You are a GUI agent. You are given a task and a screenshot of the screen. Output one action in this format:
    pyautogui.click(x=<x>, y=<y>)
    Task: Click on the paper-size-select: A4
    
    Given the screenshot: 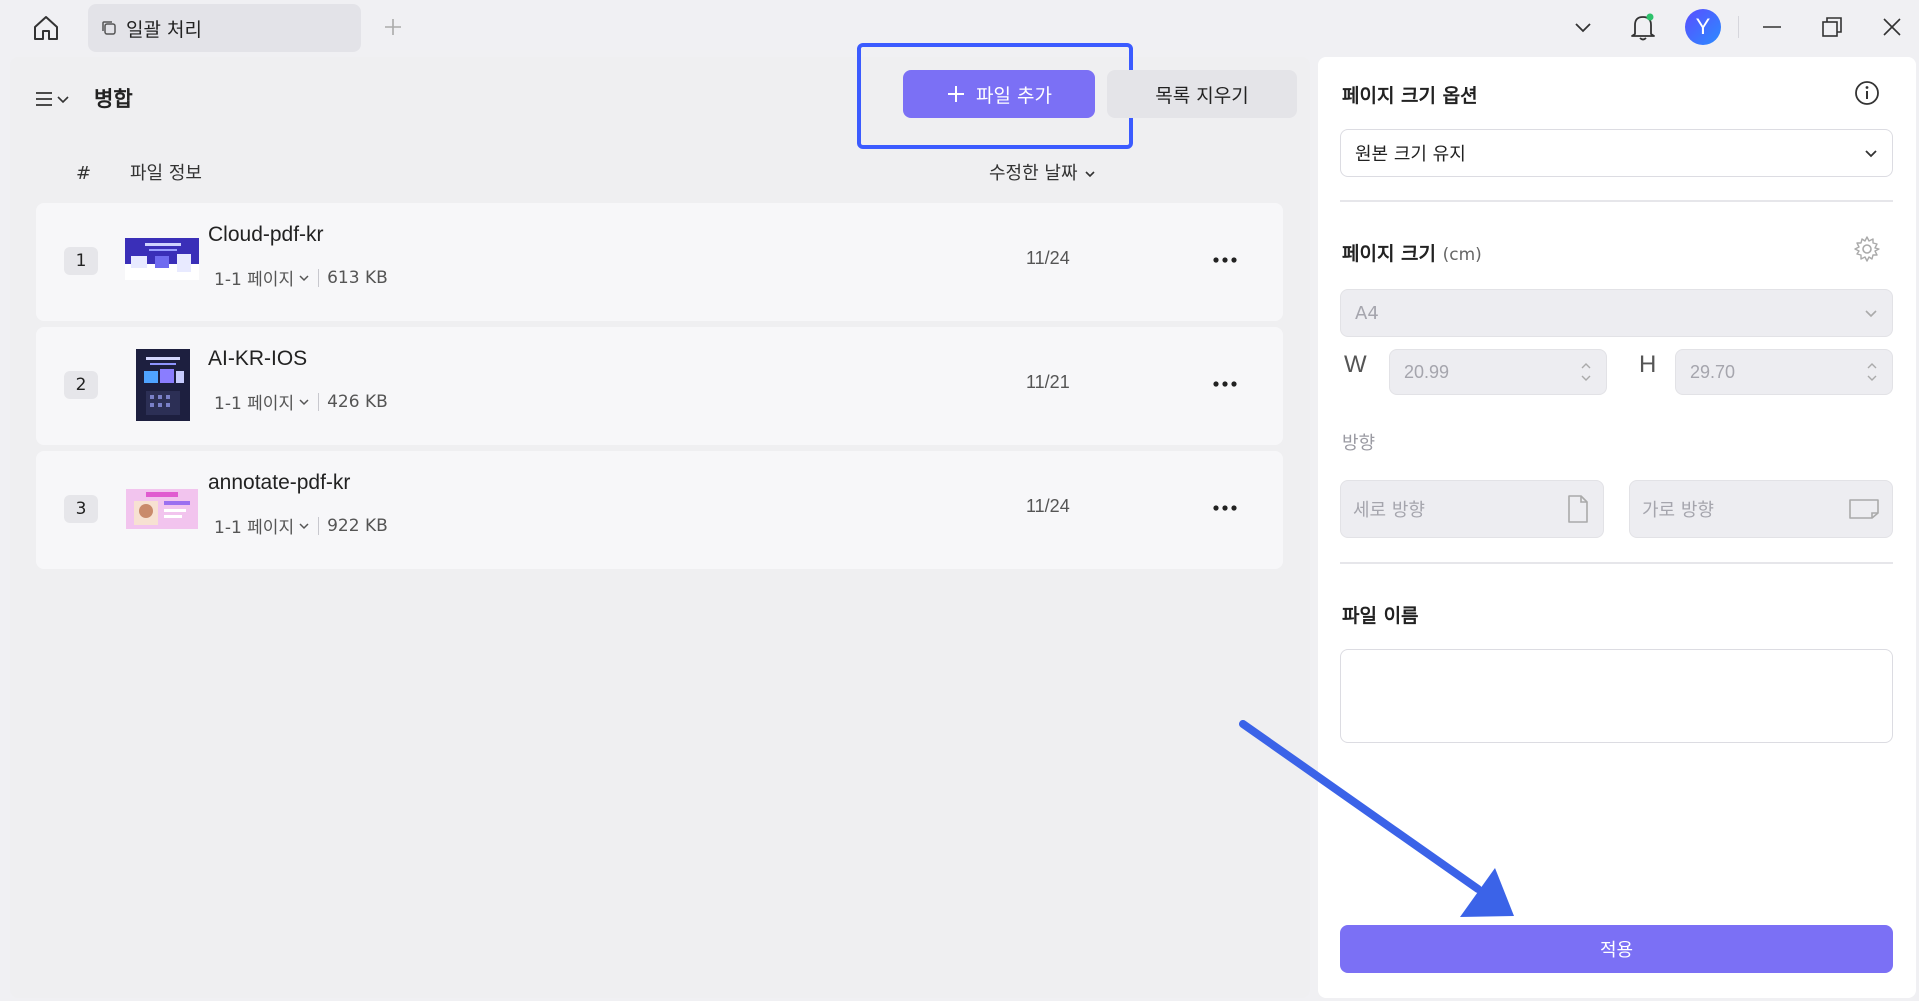 What is the action you would take?
    pyautogui.click(x=1616, y=313)
    